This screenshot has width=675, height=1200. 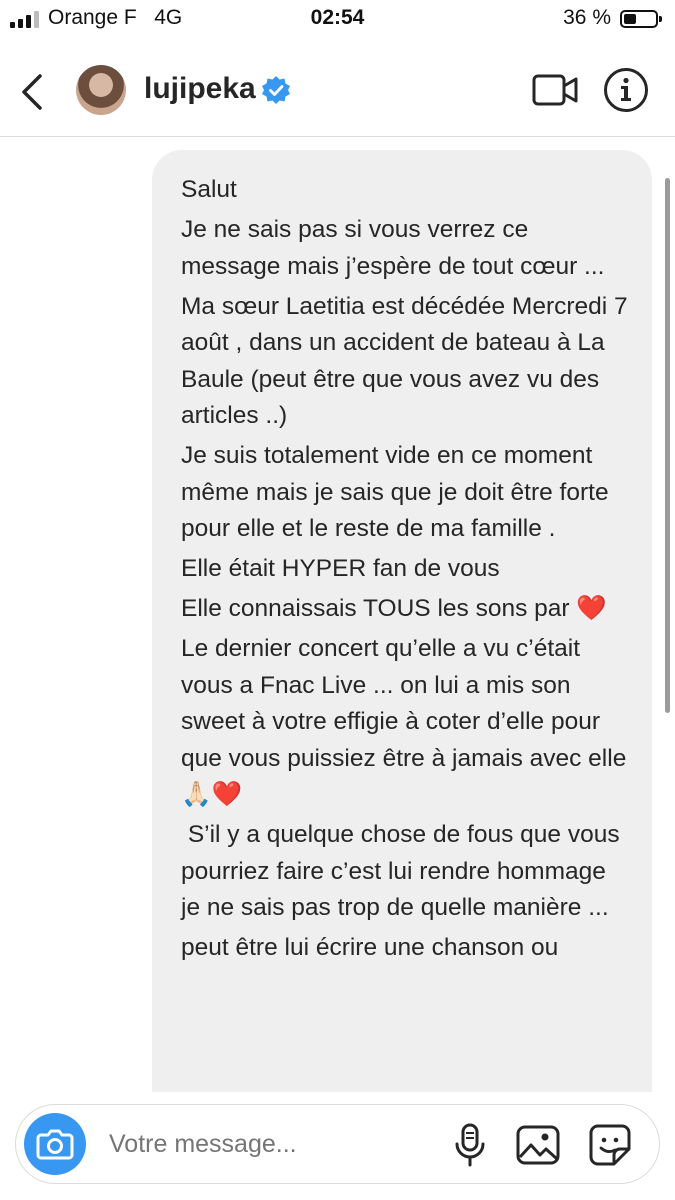 What do you see at coordinates (538, 1145) in the screenshot?
I see `gallery-icon` at bounding box center [538, 1145].